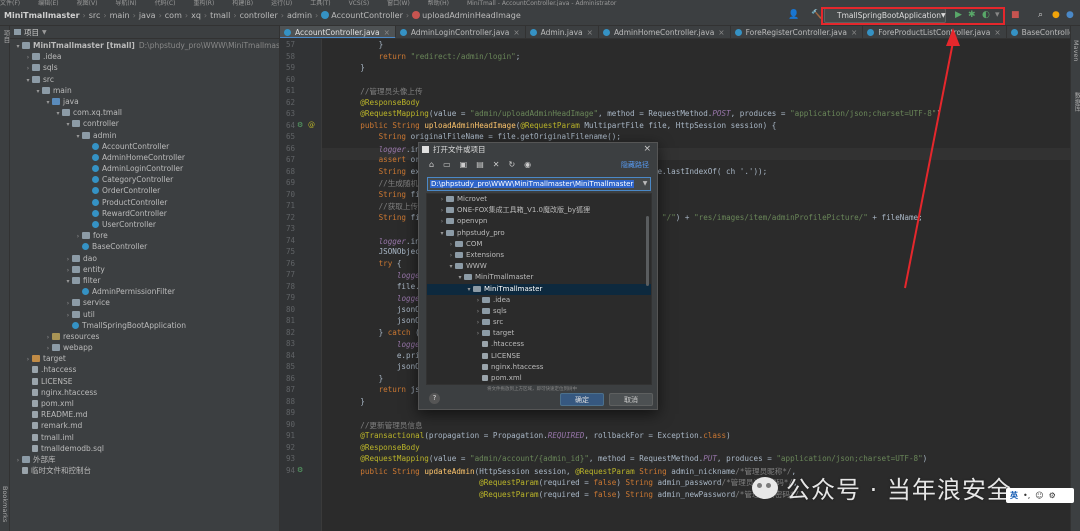 This screenshot has height=531, width=1080. I want to click on maven-tool-tab: Maven, so click(1076, 51).